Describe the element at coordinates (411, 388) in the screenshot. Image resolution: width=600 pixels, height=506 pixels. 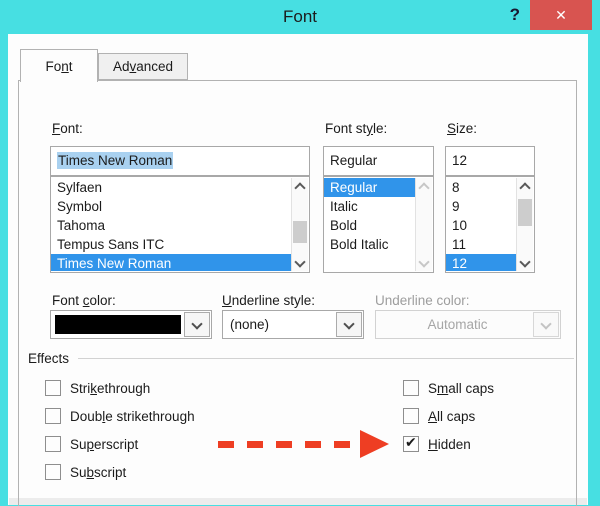
I see `small-caps-checkbox` at that location.